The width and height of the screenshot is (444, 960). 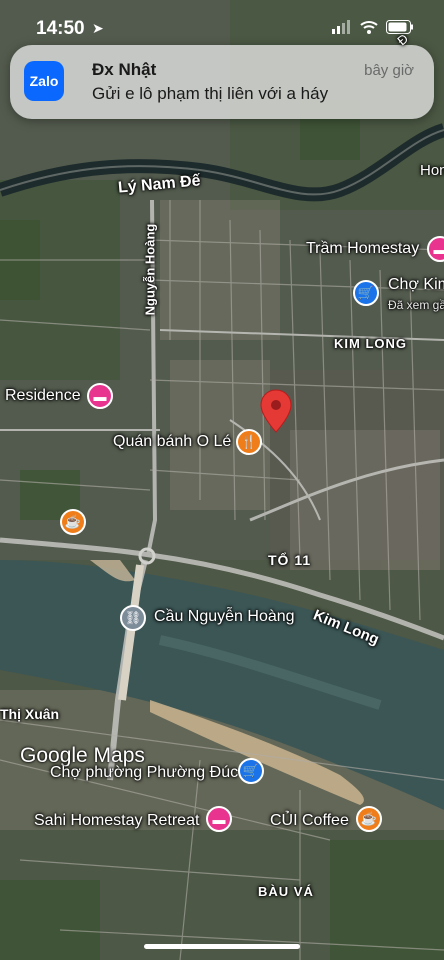 I want to click on map-label-cui-coffee: CỦI Coffee, so click(x=309, y=820).